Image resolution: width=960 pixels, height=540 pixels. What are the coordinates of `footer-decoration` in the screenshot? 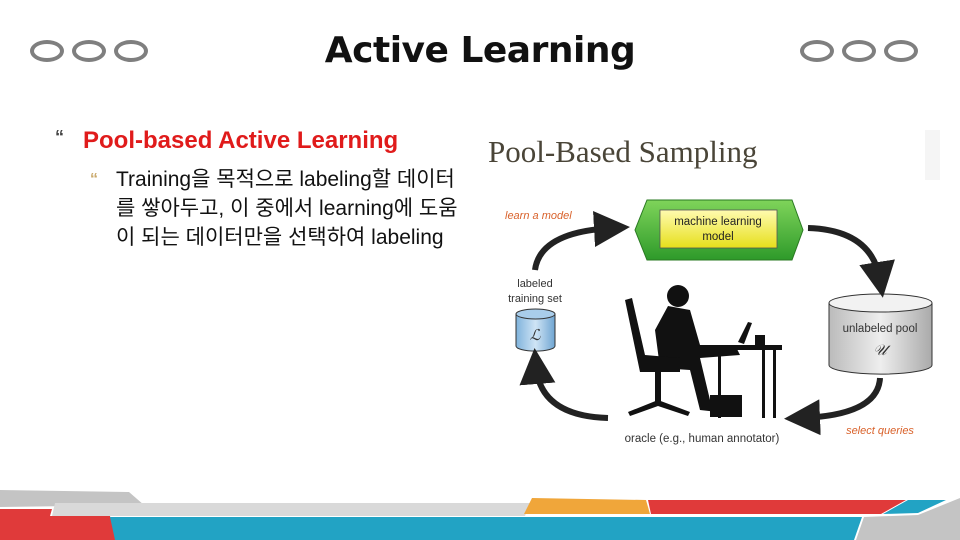 It's located at (480, 515).